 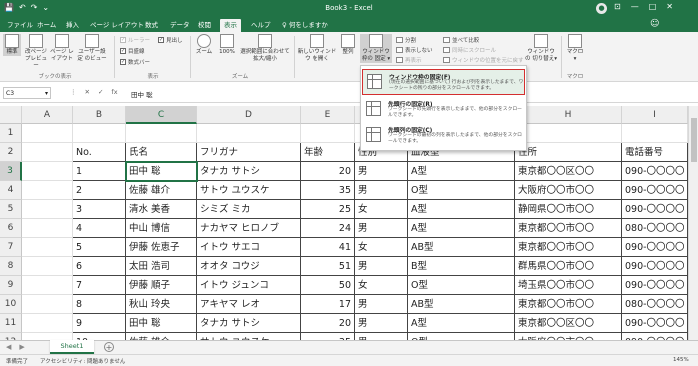 I want to click on column-header-b: B, so click(x=99, y=115).